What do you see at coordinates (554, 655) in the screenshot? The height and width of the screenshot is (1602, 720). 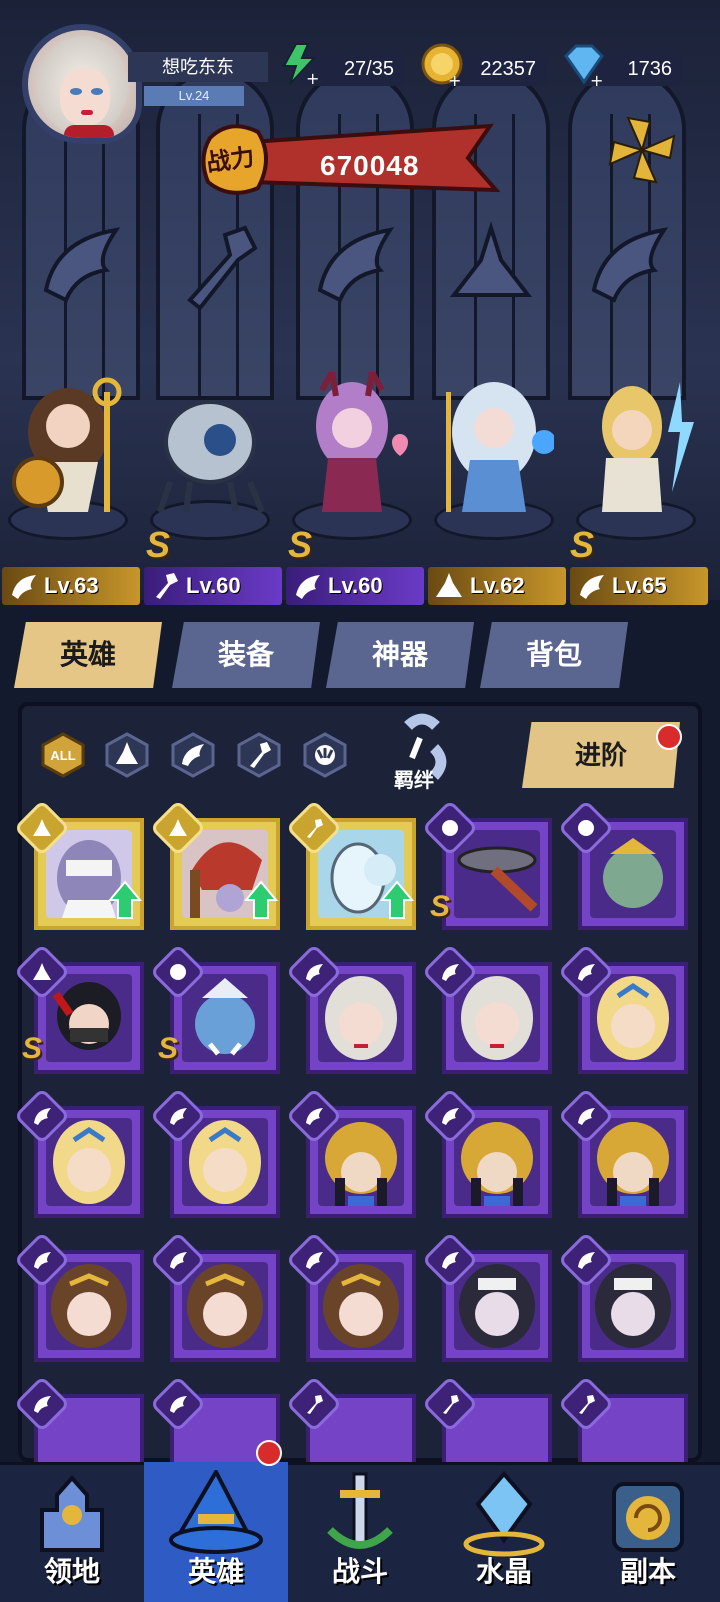 I see `tab-backpack: 背包` at bounding box center [554, 655].